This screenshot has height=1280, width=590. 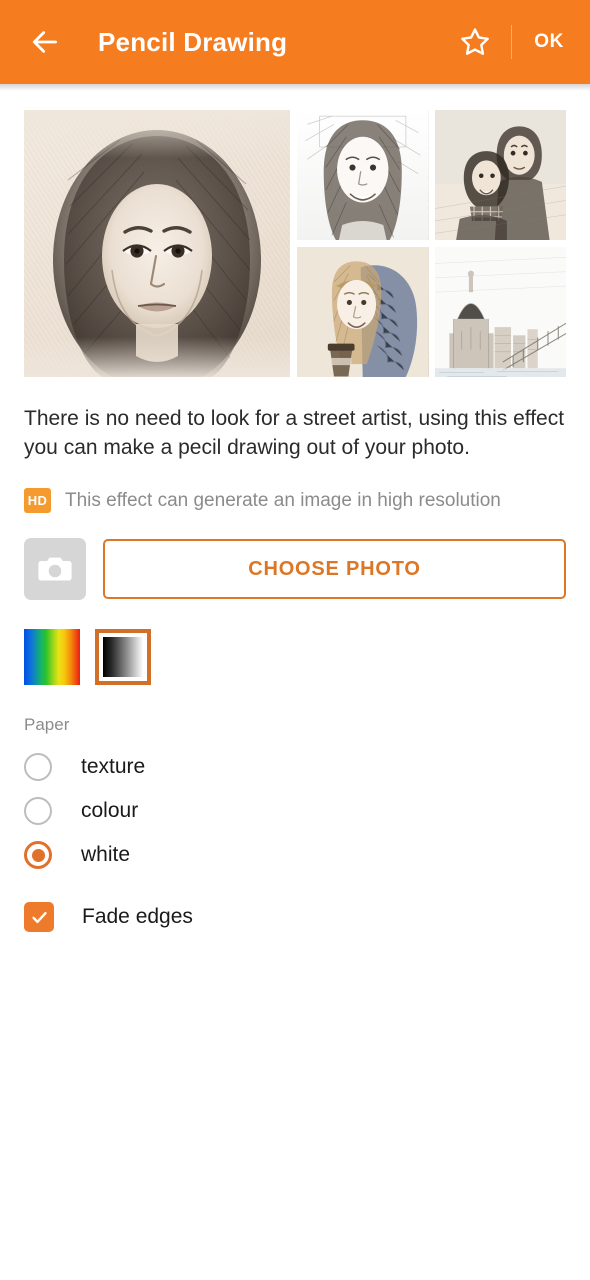 I want to click on radio-white, so click(x=38, y=855).